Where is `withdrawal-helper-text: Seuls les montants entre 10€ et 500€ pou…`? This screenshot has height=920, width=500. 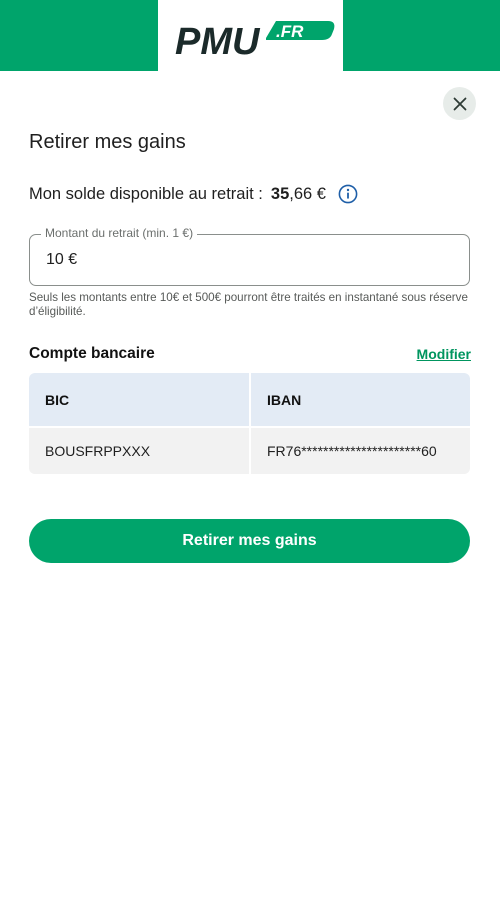 withdrawal-helper-text: Seuls les montants entre 10€ et 500€ pou… is located at coordinates (248, 304).